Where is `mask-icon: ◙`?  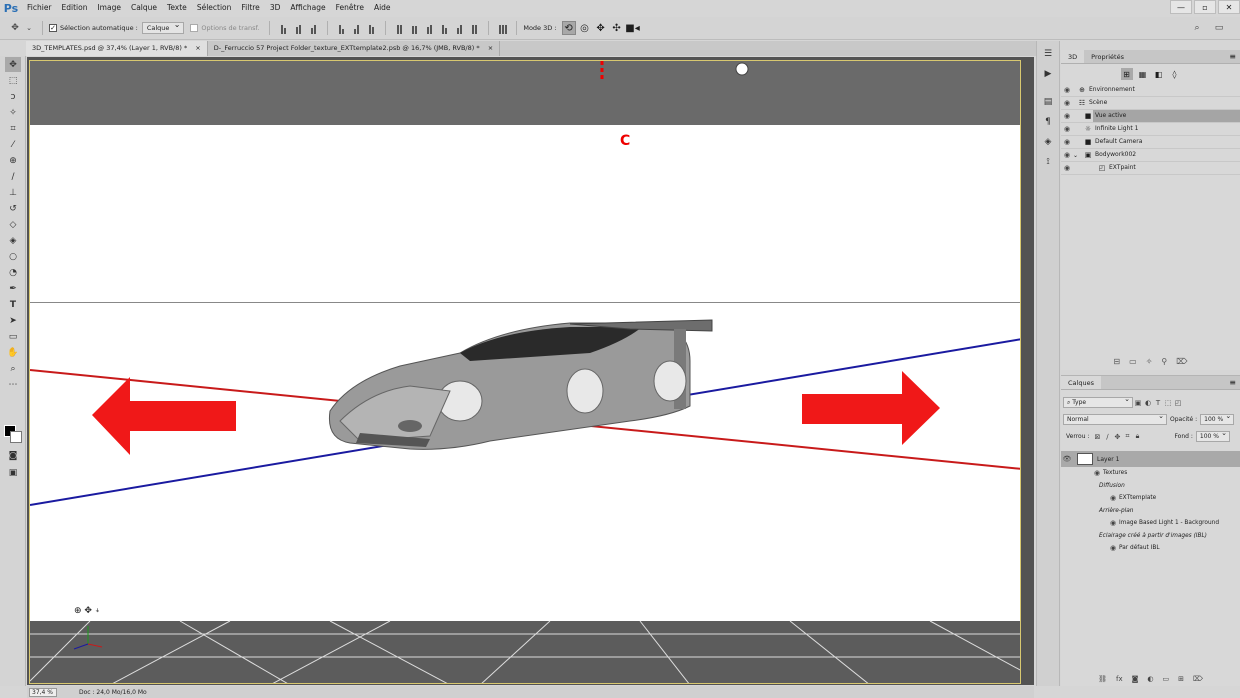 mask-icon: ◙ is located at coordinates (1135, 679).